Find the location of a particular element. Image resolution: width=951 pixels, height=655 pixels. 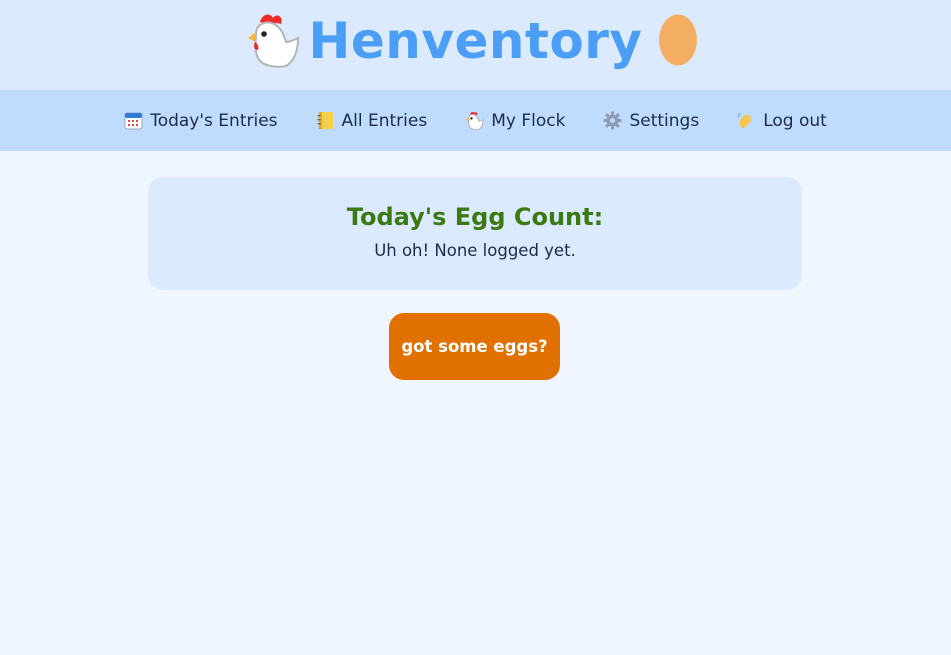

log-eggs-button: got some eggs? is located at coordinates (474, 346).